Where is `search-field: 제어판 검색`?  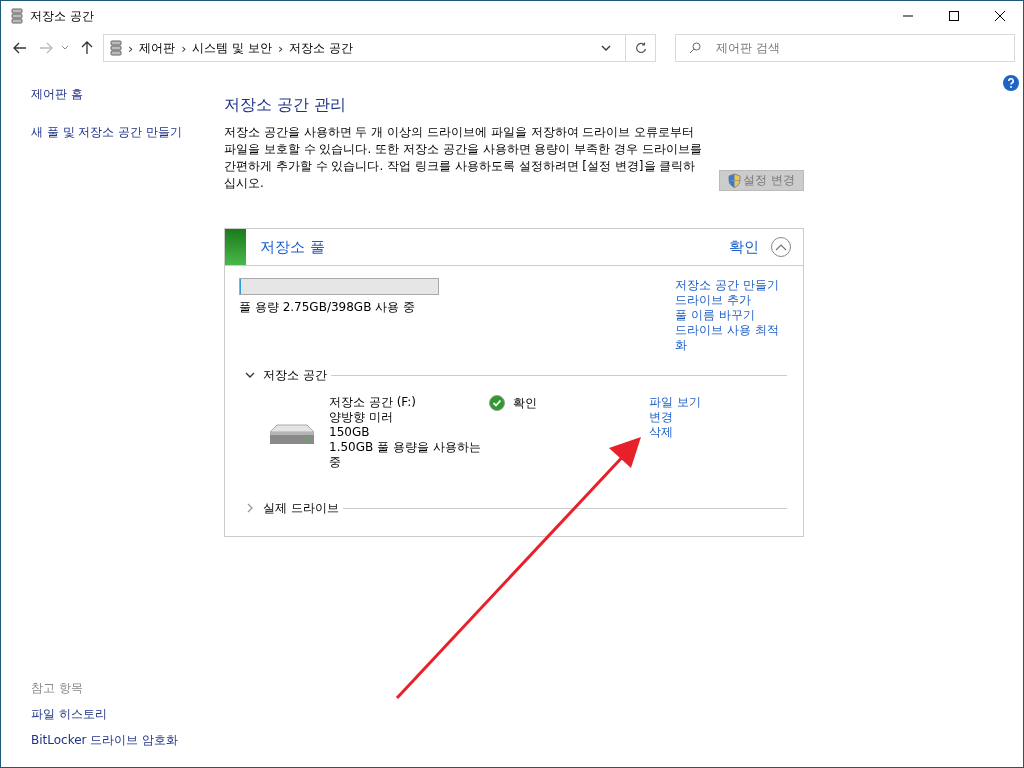 search-field: 제어판 검색 is located at coordinates (845, 48).